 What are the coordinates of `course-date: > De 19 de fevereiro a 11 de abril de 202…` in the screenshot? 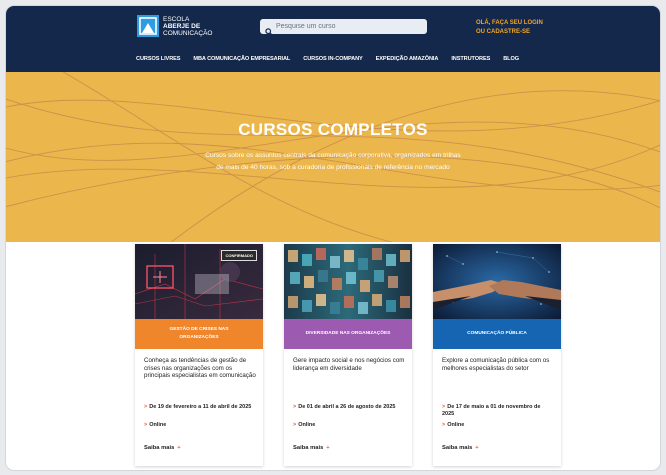 It's located at (198, 407).